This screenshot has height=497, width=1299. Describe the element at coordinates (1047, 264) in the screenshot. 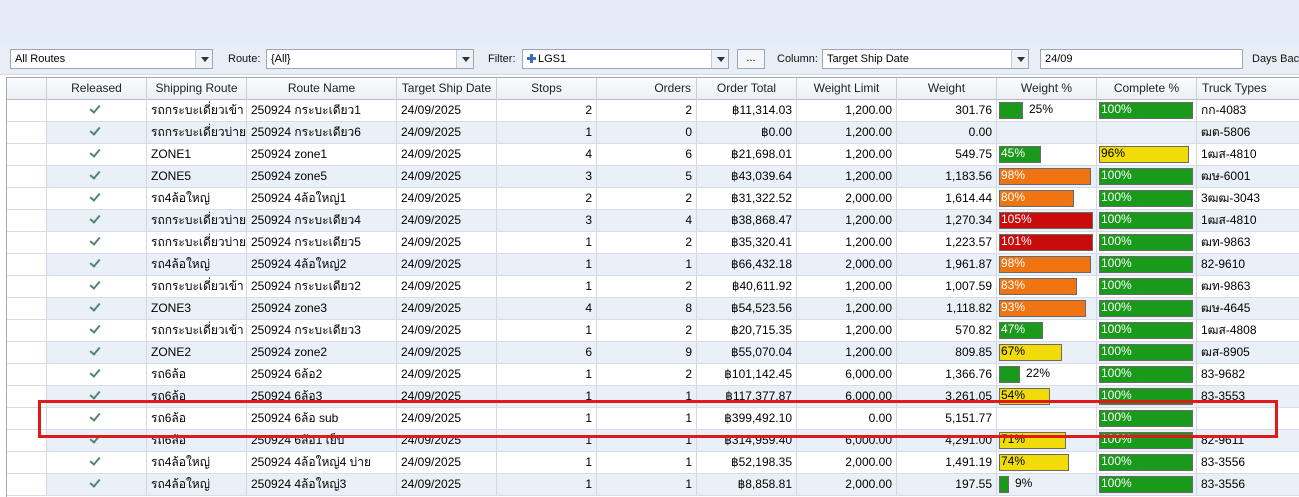

I see `cell-weight-pct: 98%` at that location.